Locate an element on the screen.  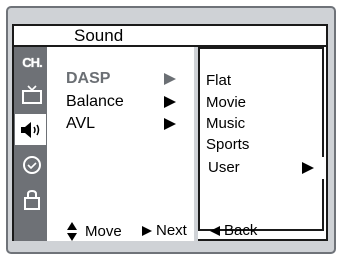
footer-back-label: Back is located at coordinates (241, 230).